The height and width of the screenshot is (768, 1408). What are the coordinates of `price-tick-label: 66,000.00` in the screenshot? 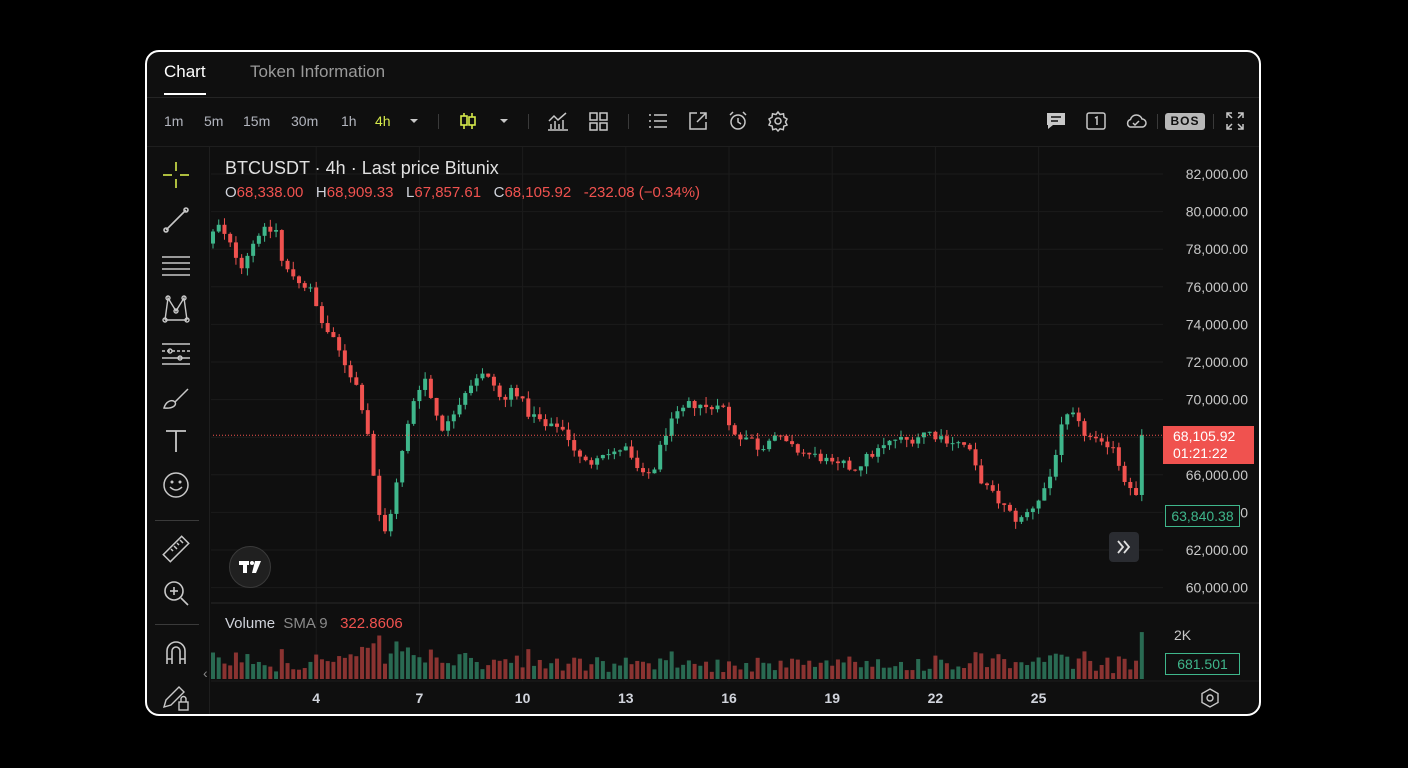 It's located at (1217, 475).